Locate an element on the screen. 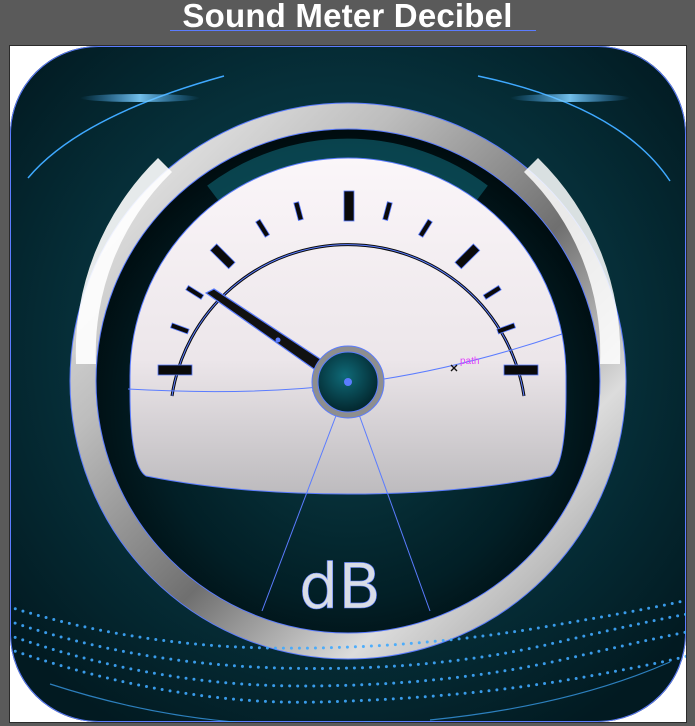 The height and width of the screenshot is (726, 695). title-selection-underline is located at coordinates (353, 30).